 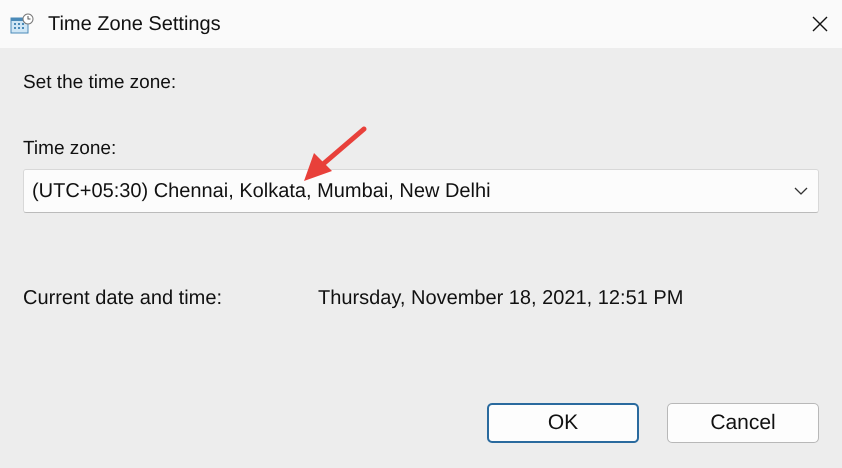 I want to click on calendar-clock-icon, so click(x=22, y=24).